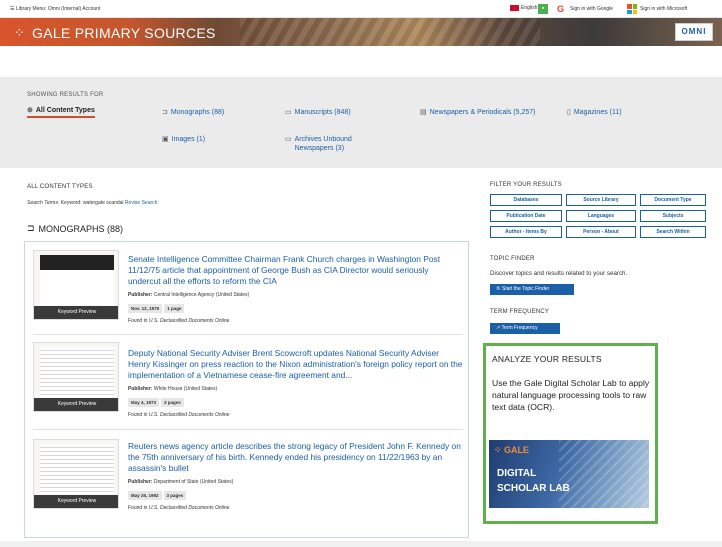  What do you see at coordinates (520, 312) in the screenshot?
I see `term-frequency-label: TERM FREQUENCY` at bounding box center [520, 312].